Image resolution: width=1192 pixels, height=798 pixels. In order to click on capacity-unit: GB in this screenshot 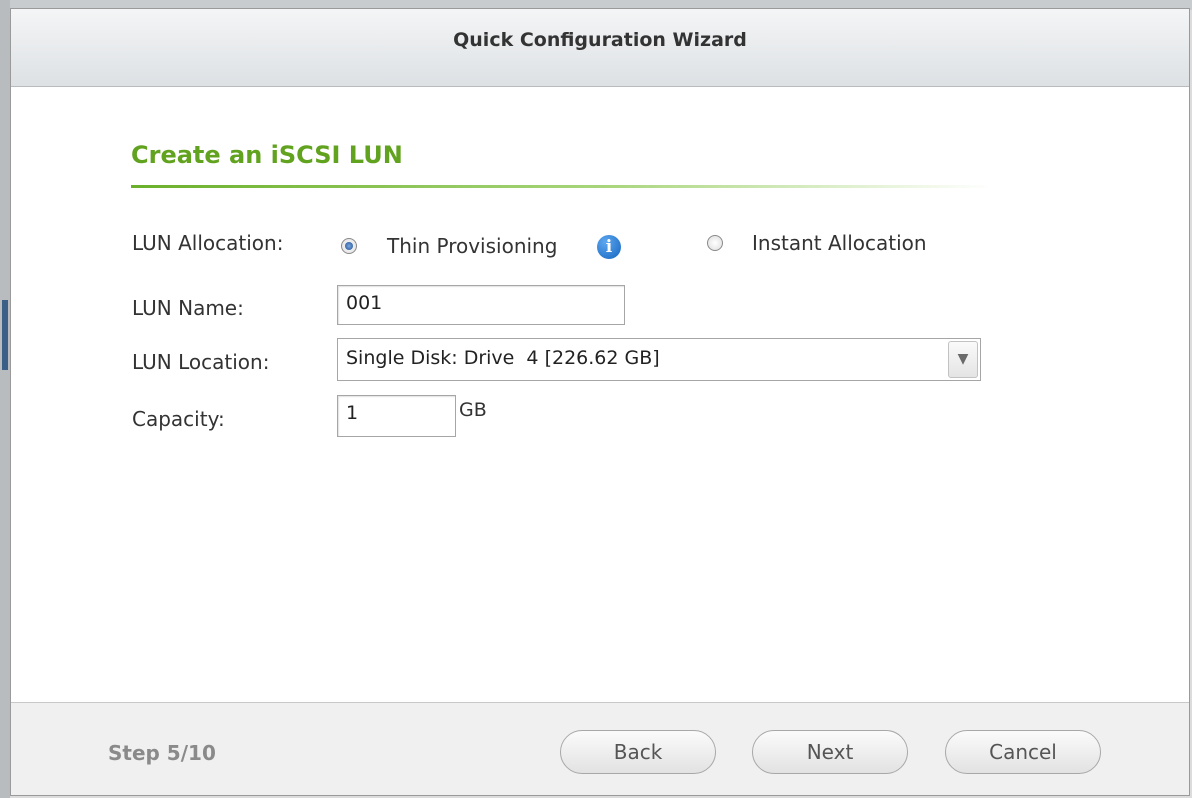, I will do `click(473, 410)`.